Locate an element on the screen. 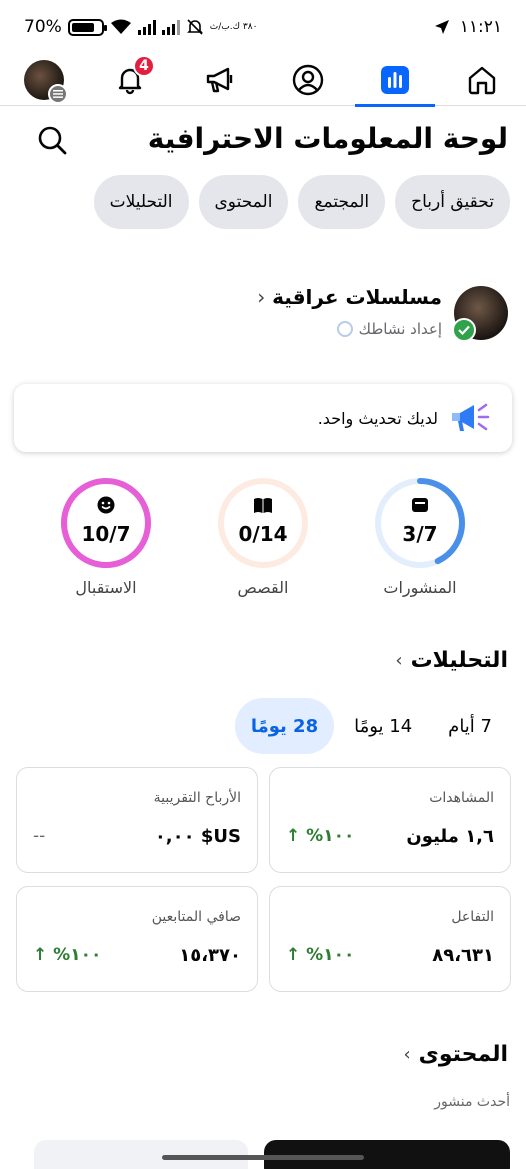 This screenshot has height=1169, width=526. analytics-title: التحليلات is located at coordinates (459, 660).